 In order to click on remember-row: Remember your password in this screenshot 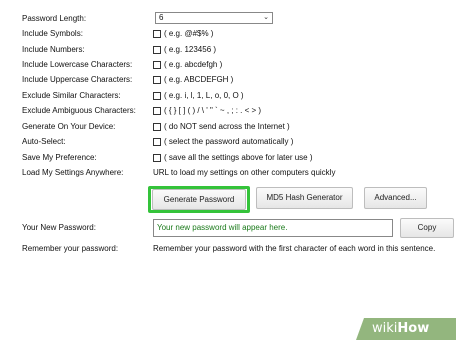, I will do `click(230, 249)`.